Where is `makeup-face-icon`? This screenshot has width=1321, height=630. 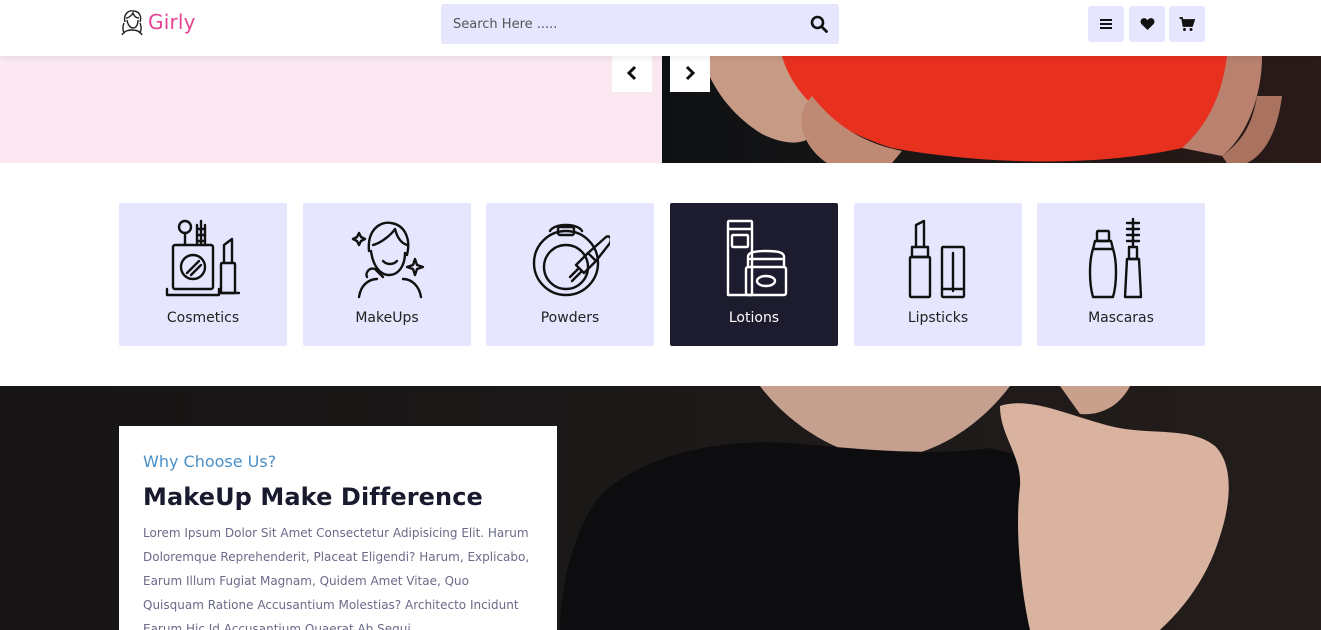 makeup-face-icon is located at coordinates (388, 260).